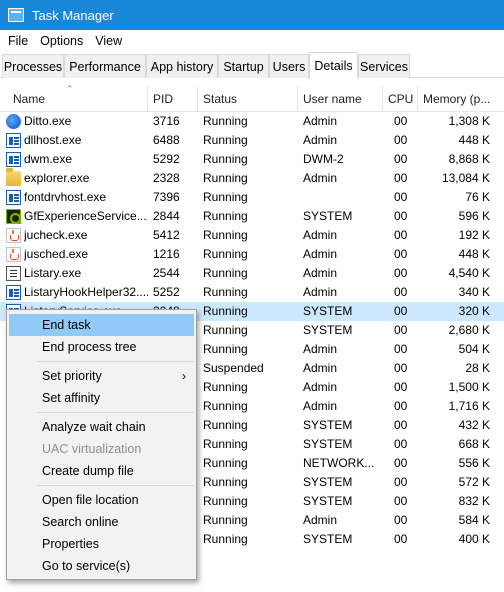 The width and height of the screenshot is (504, 592). What do you see at coordinates (166, 197) in the screenshot?
I see `process-pid: 7396` at bounding box center [166, 197].